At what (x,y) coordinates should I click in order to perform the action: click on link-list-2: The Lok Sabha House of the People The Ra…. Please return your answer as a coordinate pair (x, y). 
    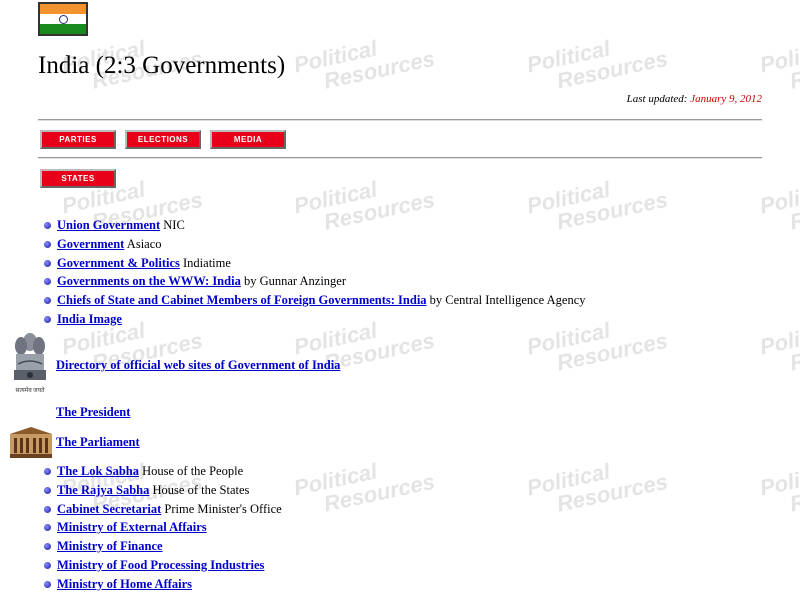
    Looking at the image, I should click on (163, 528).